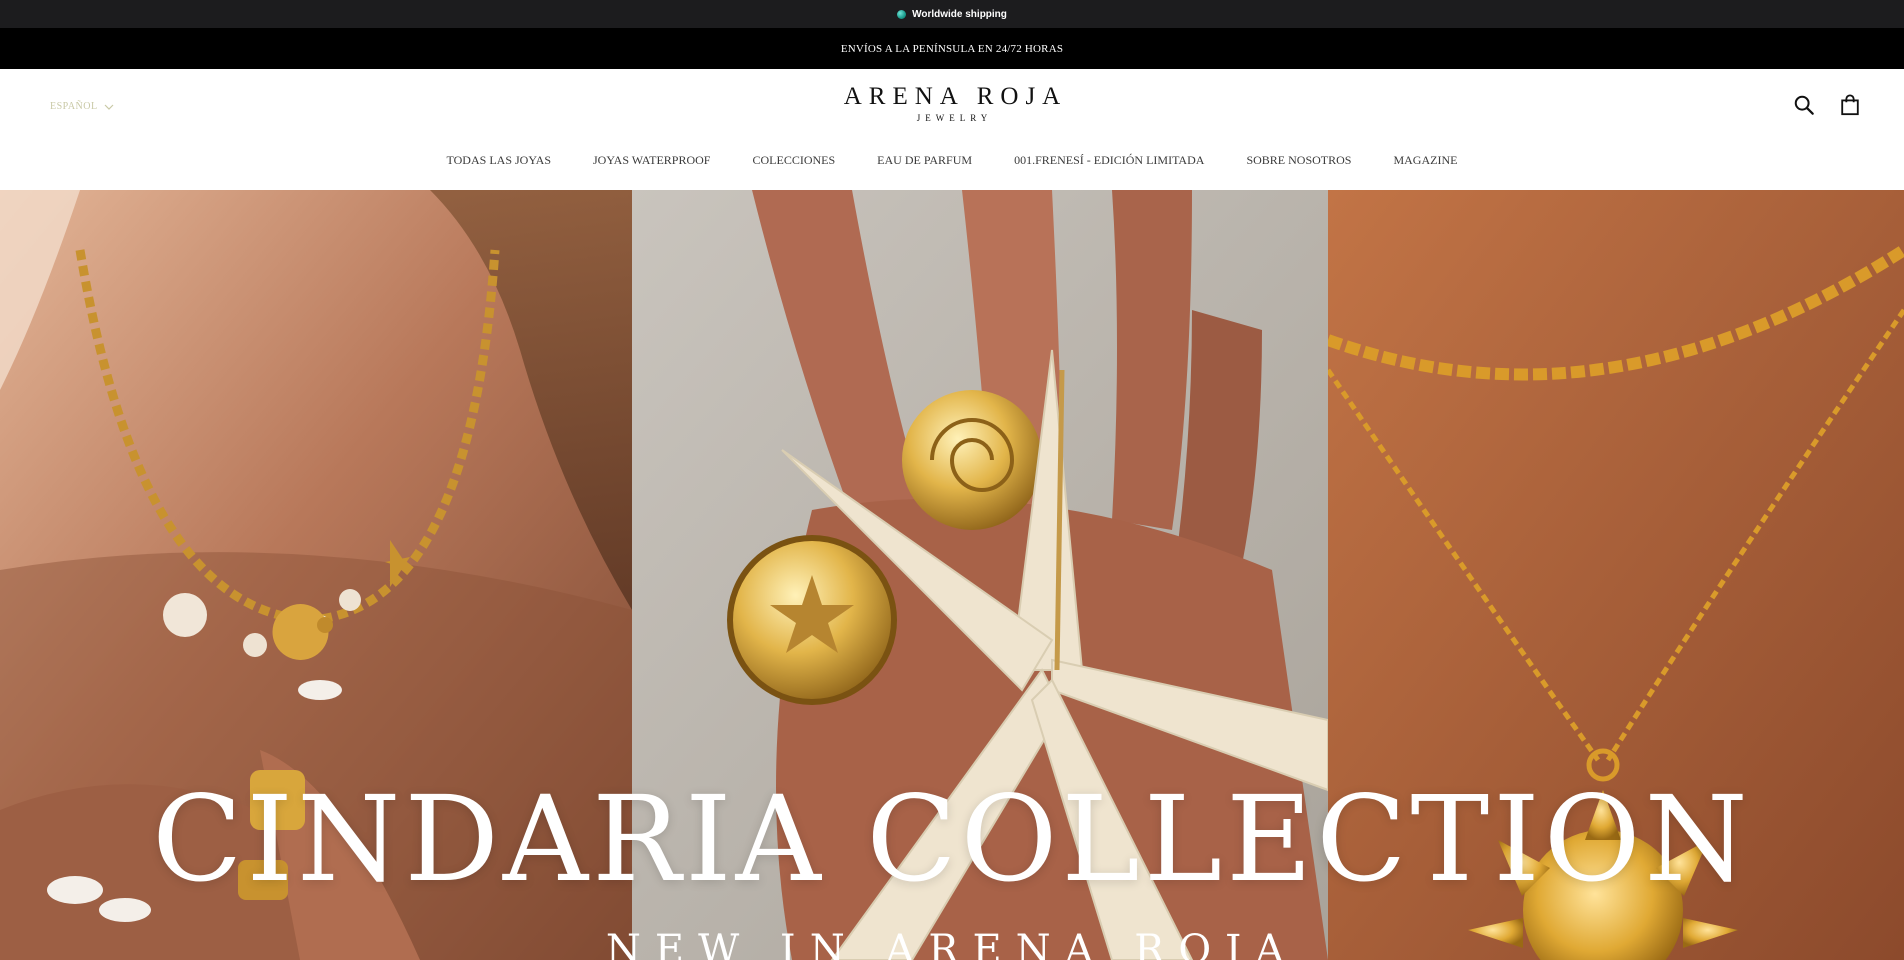 The width and height of the screenshot is (1904, 960). I want to click on hero-subtitle: NEW IN ARENA ROJA, so click(952, 943).